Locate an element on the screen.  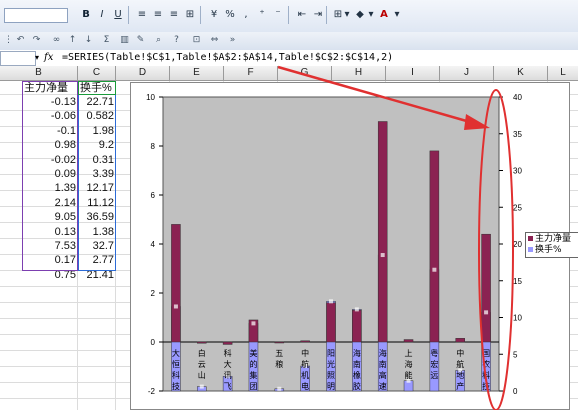
chart-legend: 主力净量 换手% is located at coordinates (551, 245).